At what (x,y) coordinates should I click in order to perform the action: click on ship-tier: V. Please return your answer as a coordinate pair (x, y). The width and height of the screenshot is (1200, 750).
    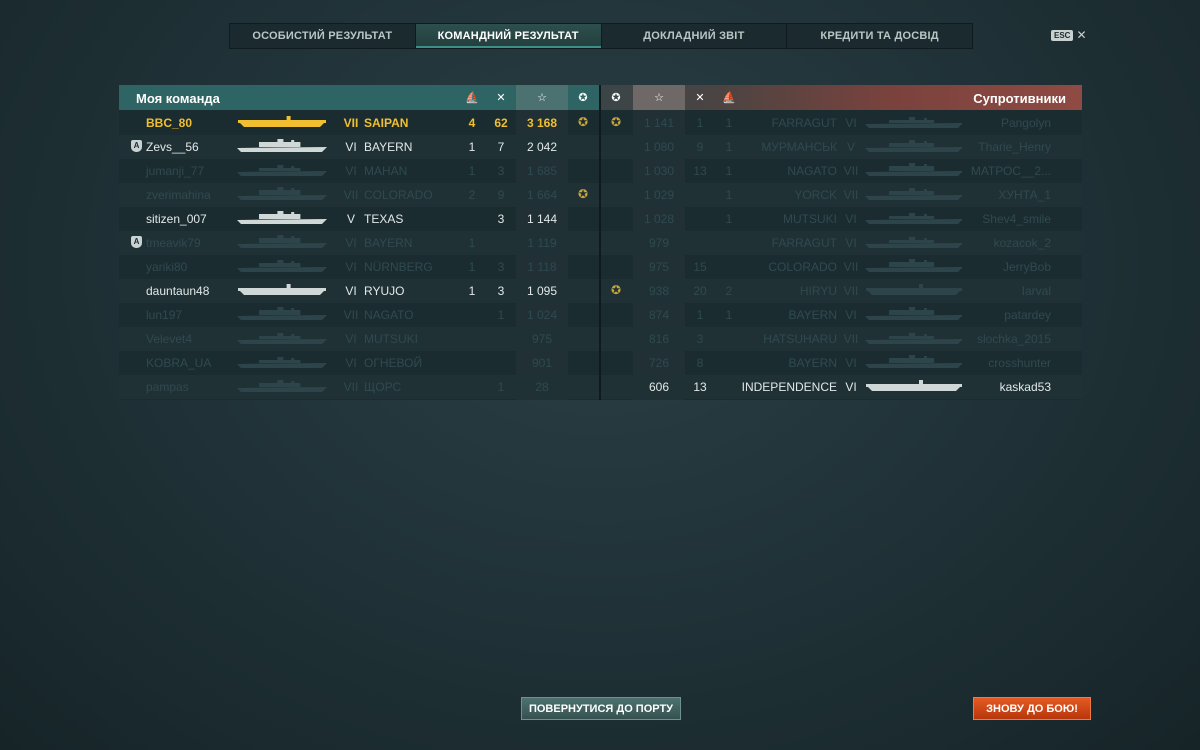
    Looking at the image, I should click on (350, 219).